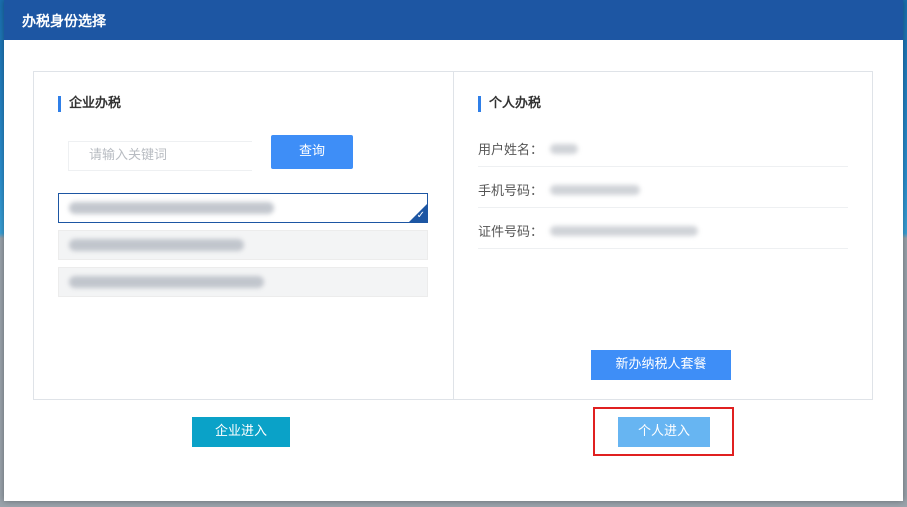 The width and height of the screenshot is (907, 507). I want to click on id-number-row: 证件号码：, so click(663, 229).